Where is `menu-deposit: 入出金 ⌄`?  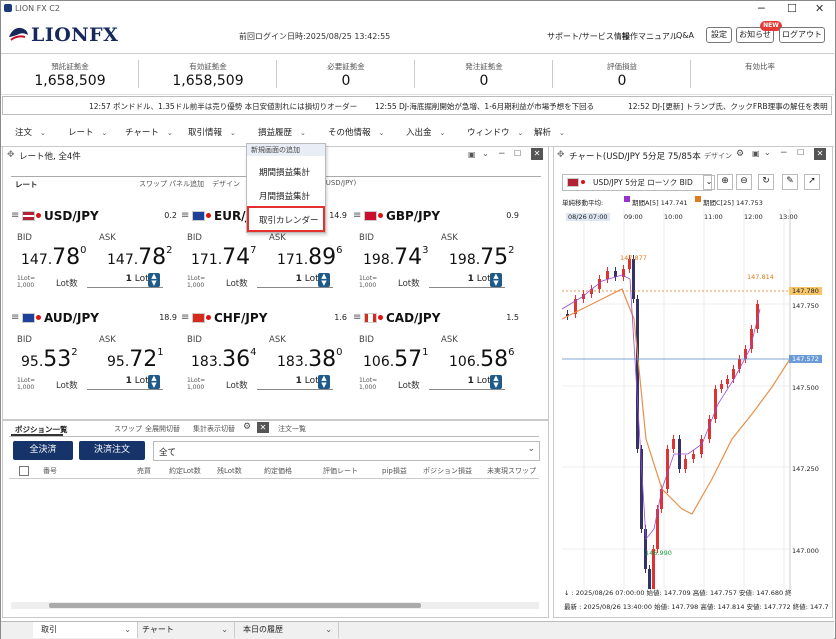
menu-deposit: 入出金 ⌄ is located at coordinates (425, 132).